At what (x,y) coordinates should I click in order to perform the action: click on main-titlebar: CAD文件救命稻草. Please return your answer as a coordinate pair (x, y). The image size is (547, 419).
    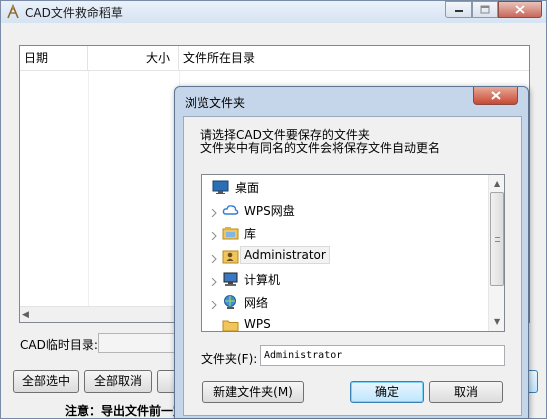
    Looking at the image, I should click on (273, 12).